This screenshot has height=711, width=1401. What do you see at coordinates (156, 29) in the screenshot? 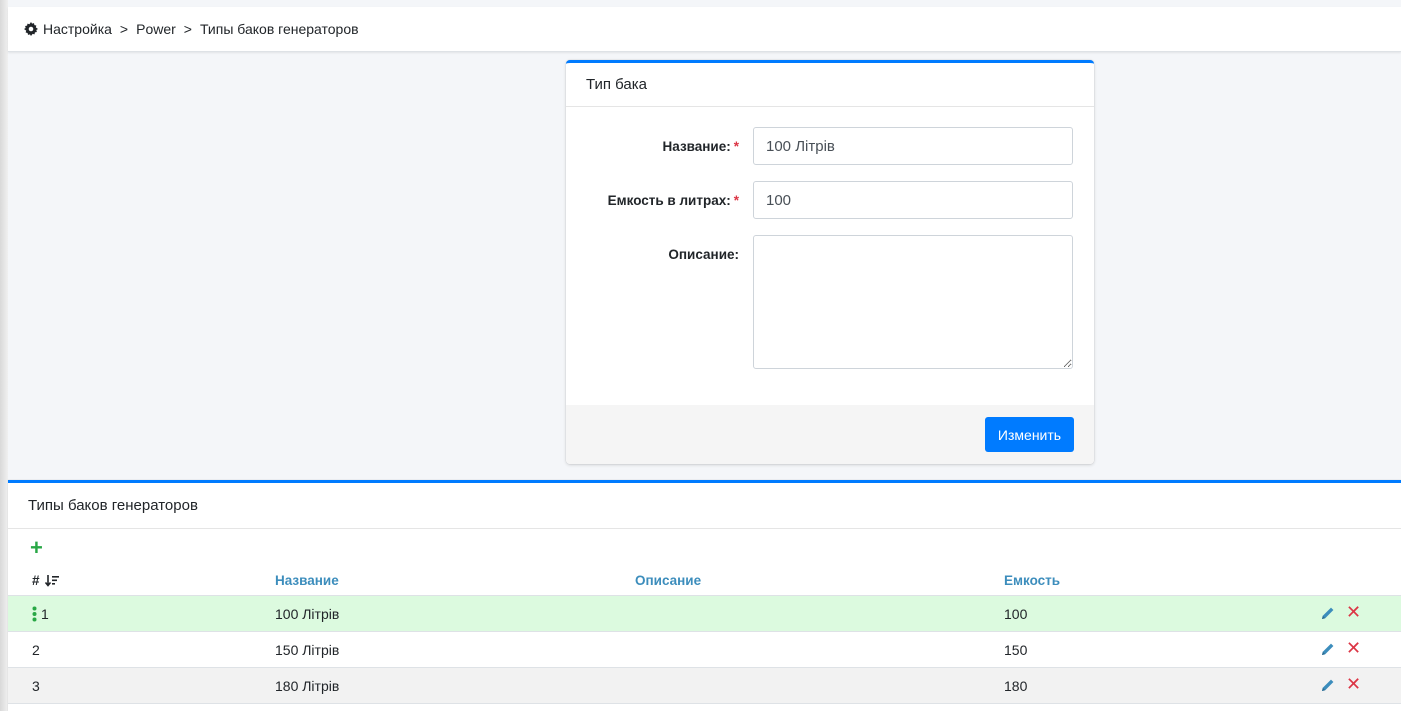
I see `breadcrumb-item-power: Power` at bounding box center [156, 29].